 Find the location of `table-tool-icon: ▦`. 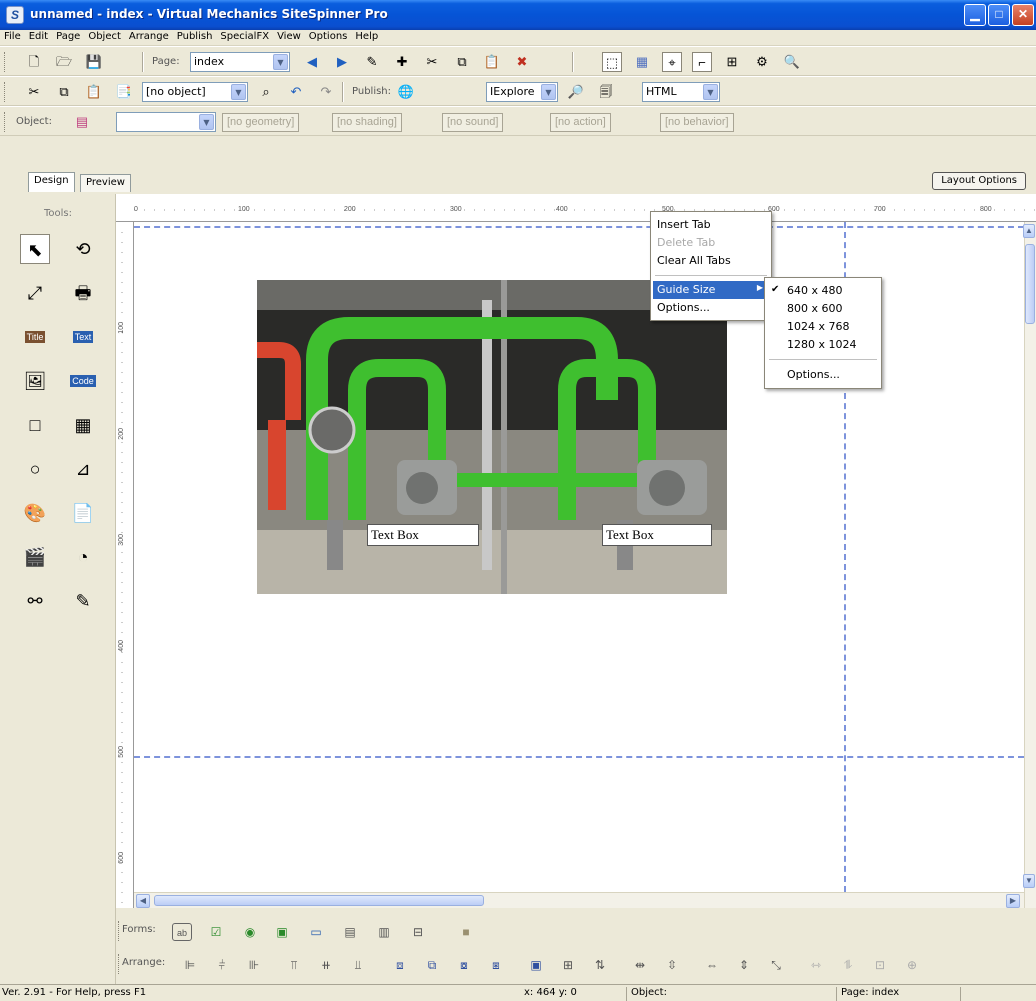

table-tool-icon: ▦ is located at coordinates (83, 425).